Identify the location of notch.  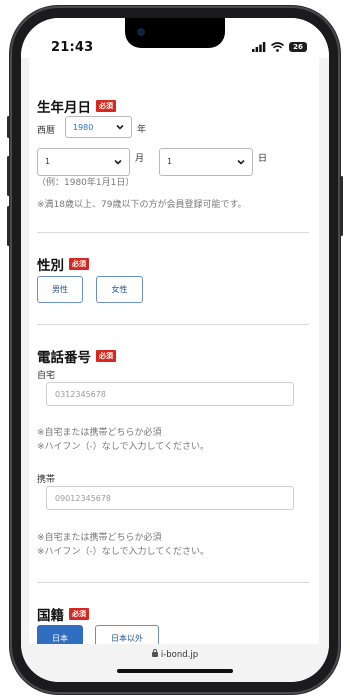
(175, 33).